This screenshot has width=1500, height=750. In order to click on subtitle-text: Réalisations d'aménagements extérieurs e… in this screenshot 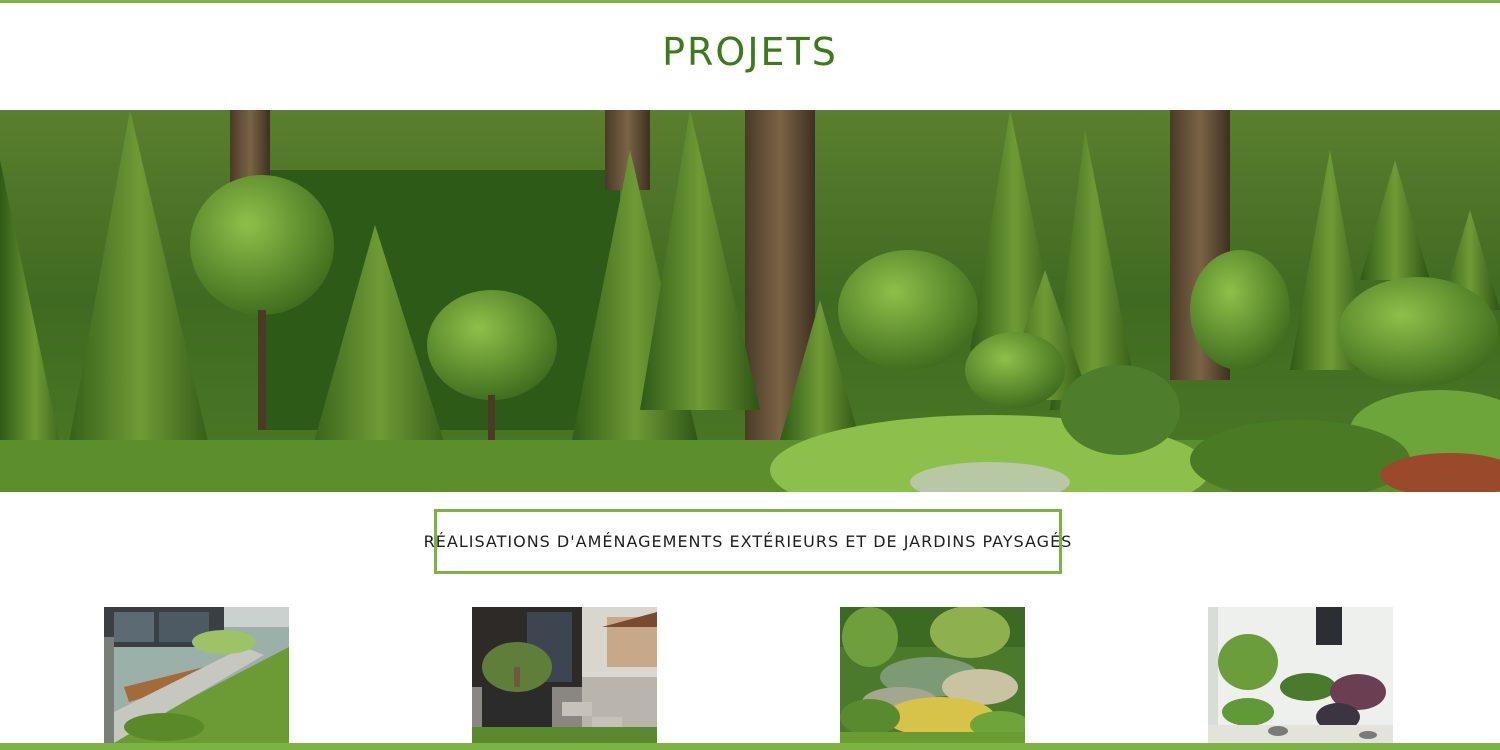, I will do `click(748, 541)`.